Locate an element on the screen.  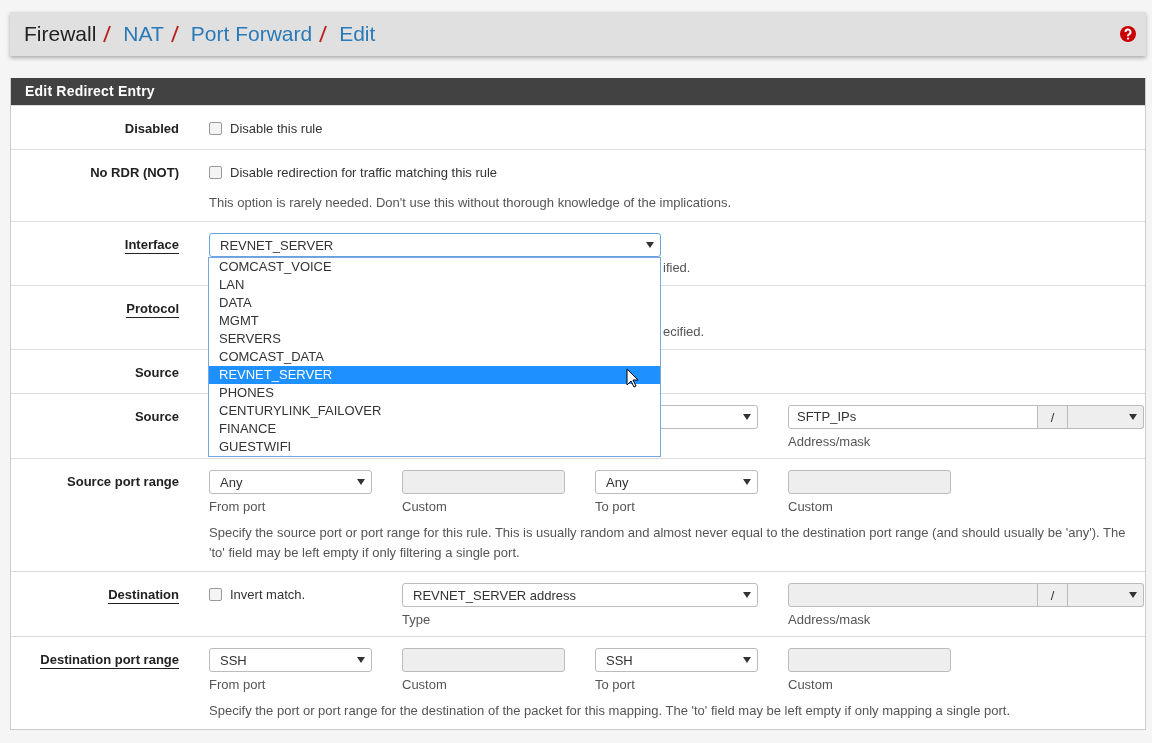
field-label: Source port range is located at coordinates (123, 481).